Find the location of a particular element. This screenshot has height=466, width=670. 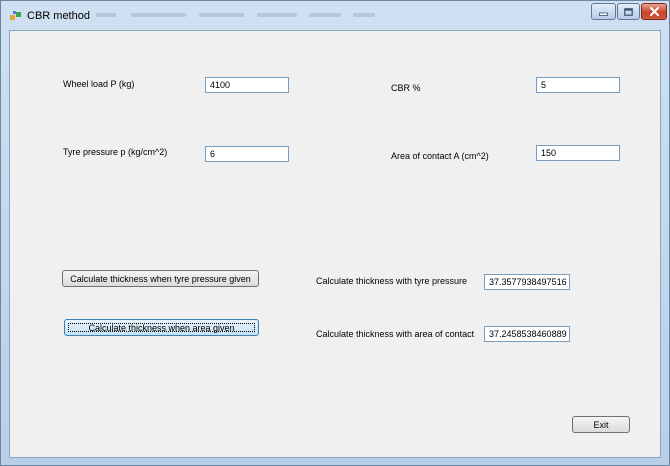

maximize-button is located at coordinates (628, 11).